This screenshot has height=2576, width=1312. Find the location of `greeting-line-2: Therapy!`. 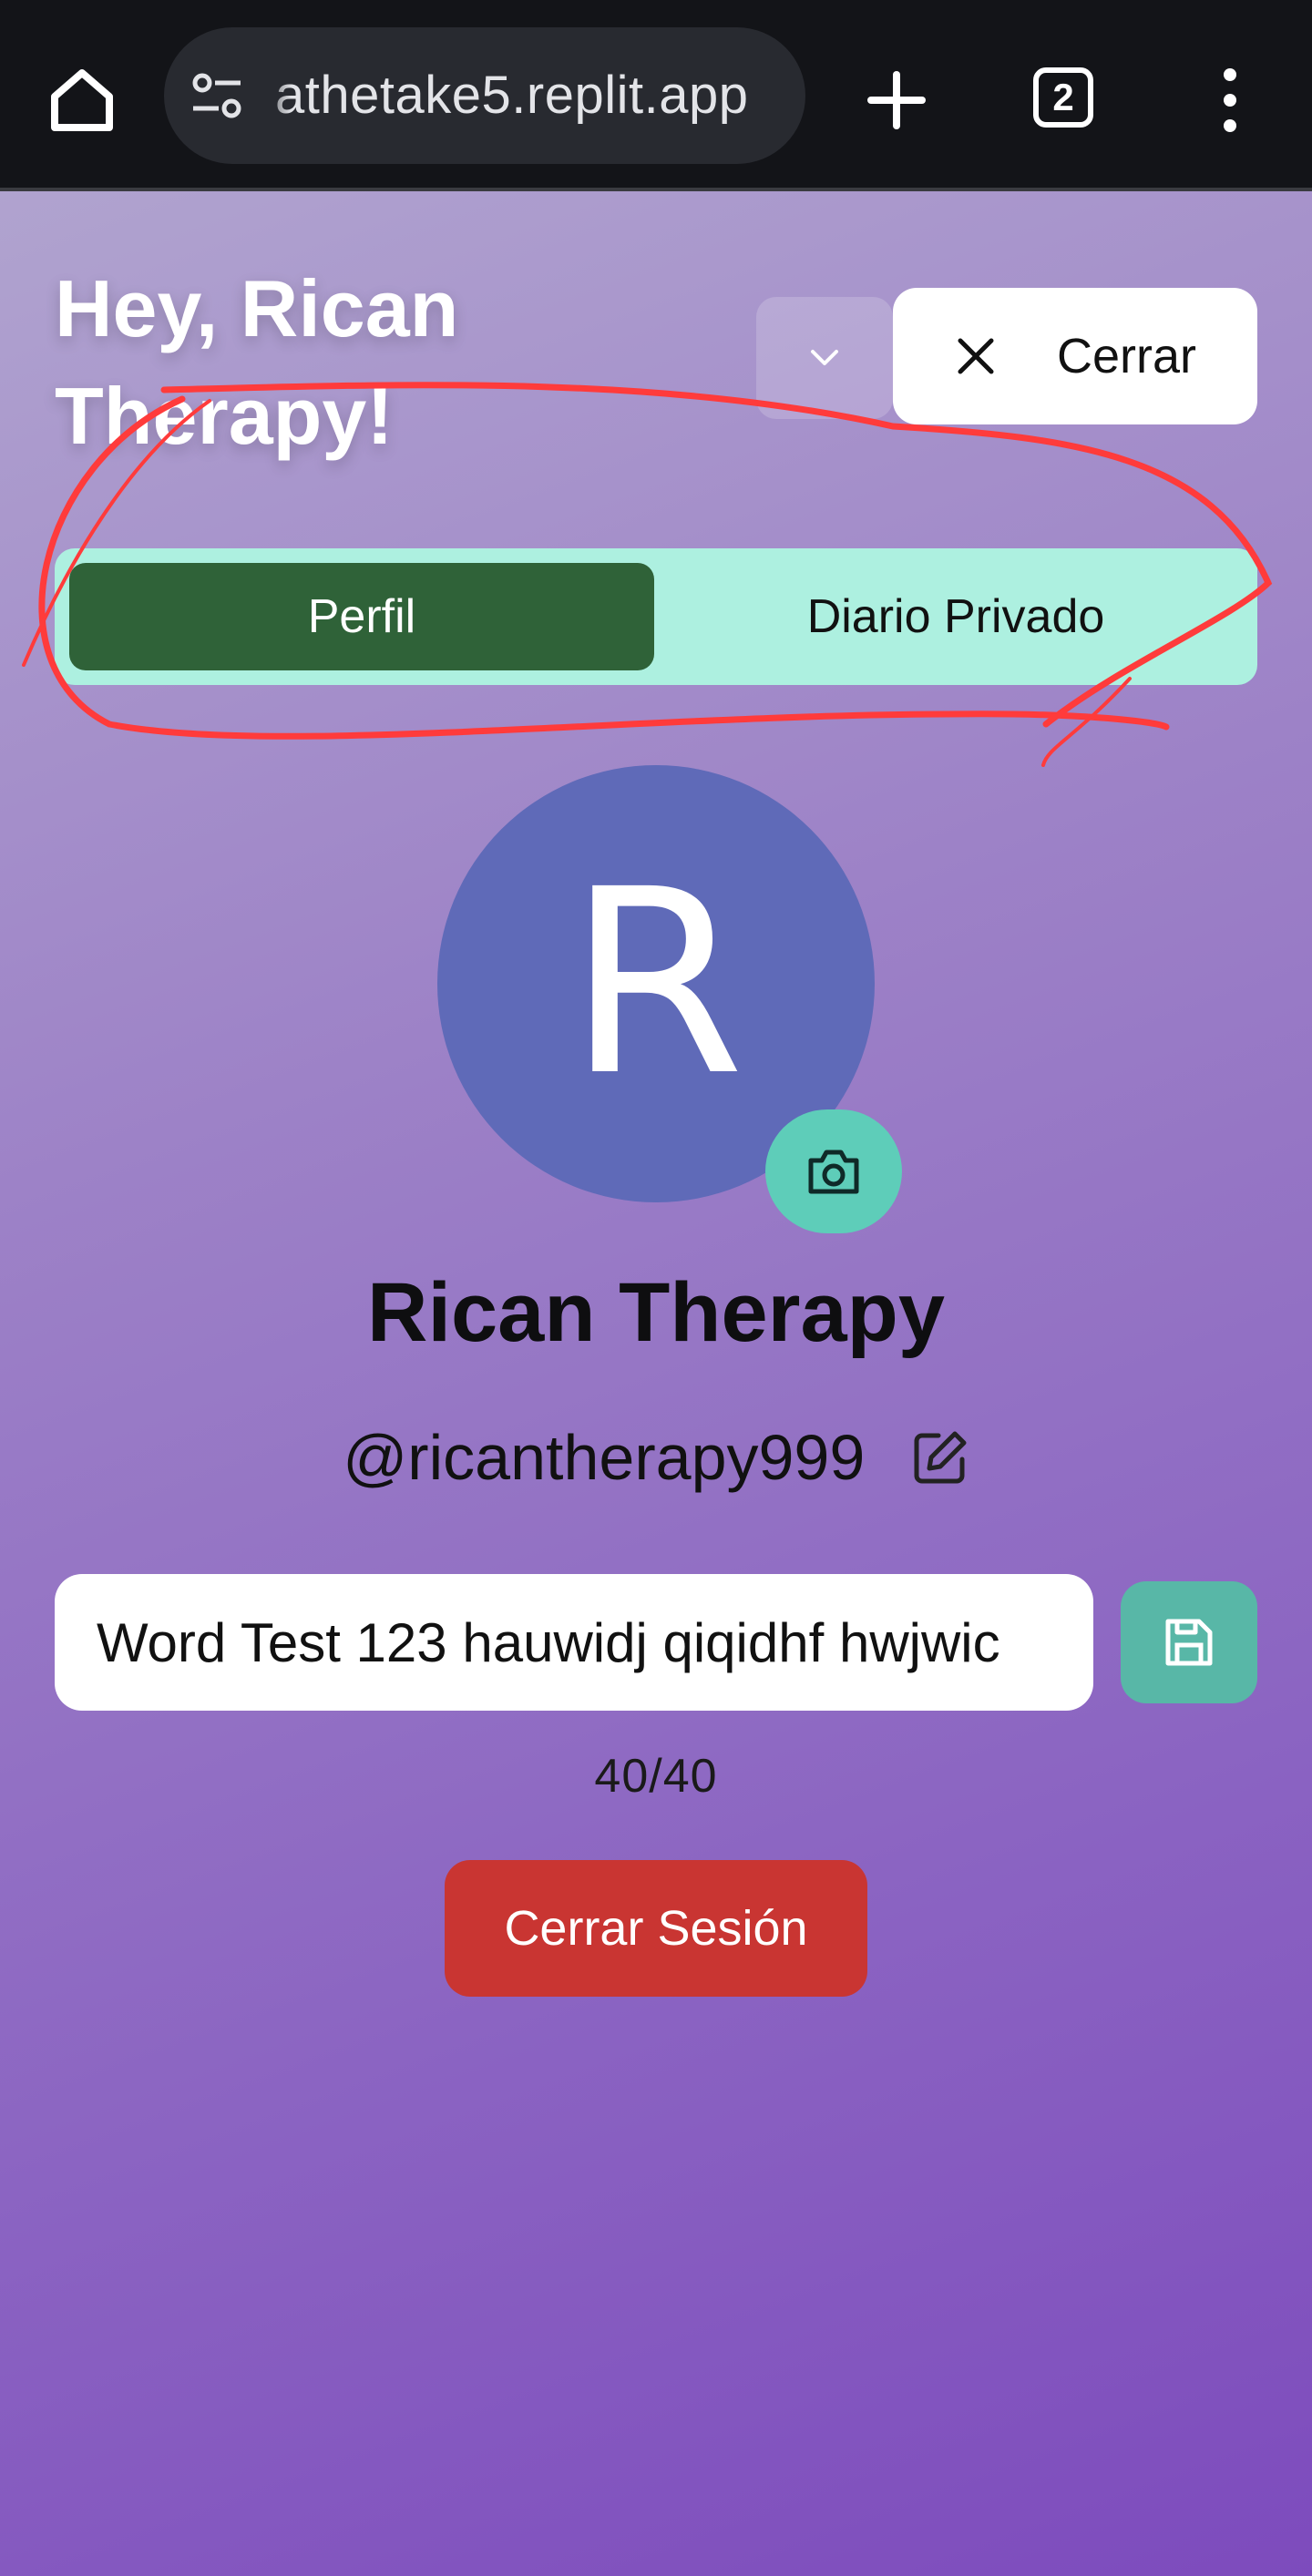

greeting-line-2: Therapy! is located at coordinates (225, 416).